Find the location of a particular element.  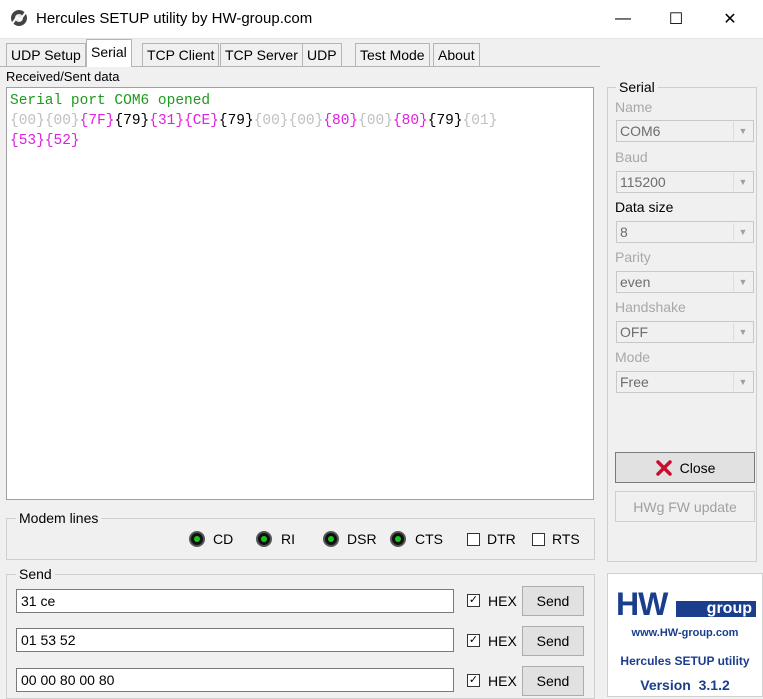

cts-label: CTS is located at coordinates (429, 539).